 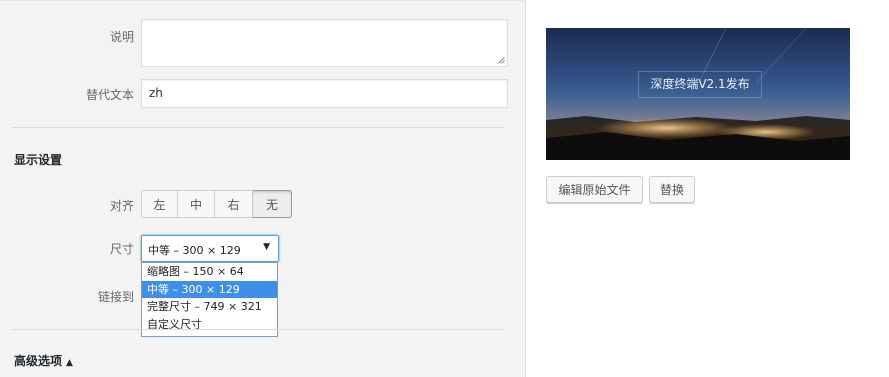 I want to click on link-to-label: 链接到, so click(x=115, y=297).